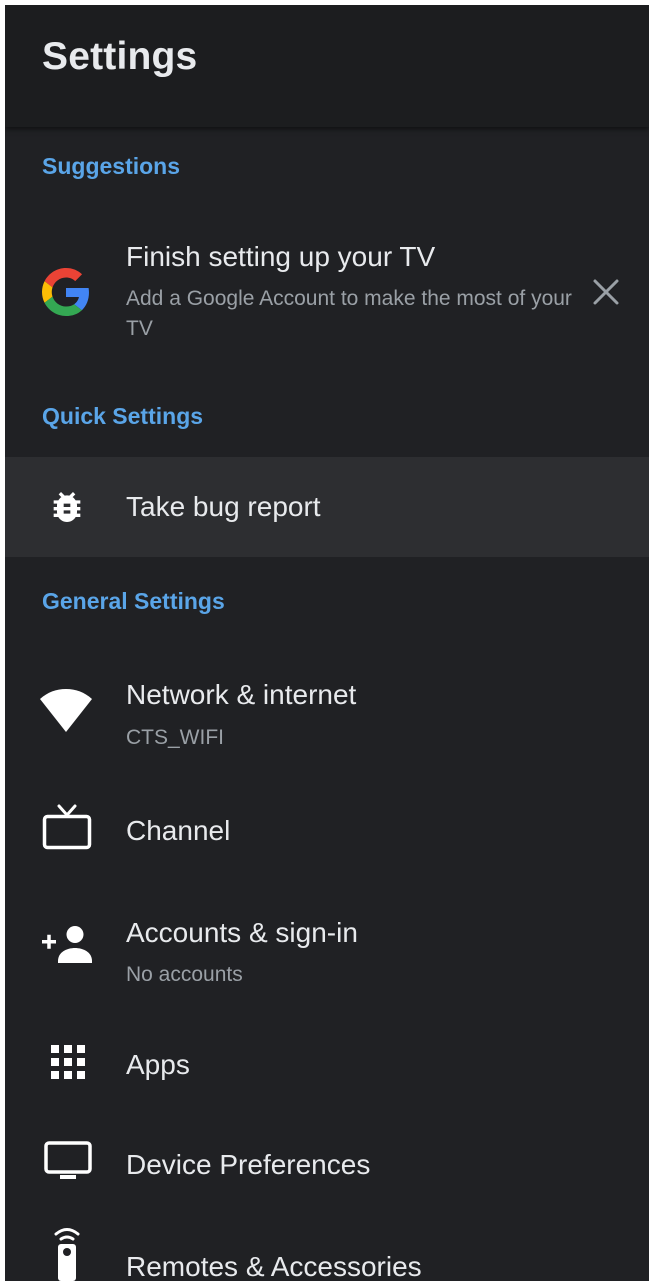  I want to click on general-item-label: Remotes & Accessories, so click(274, 1266).